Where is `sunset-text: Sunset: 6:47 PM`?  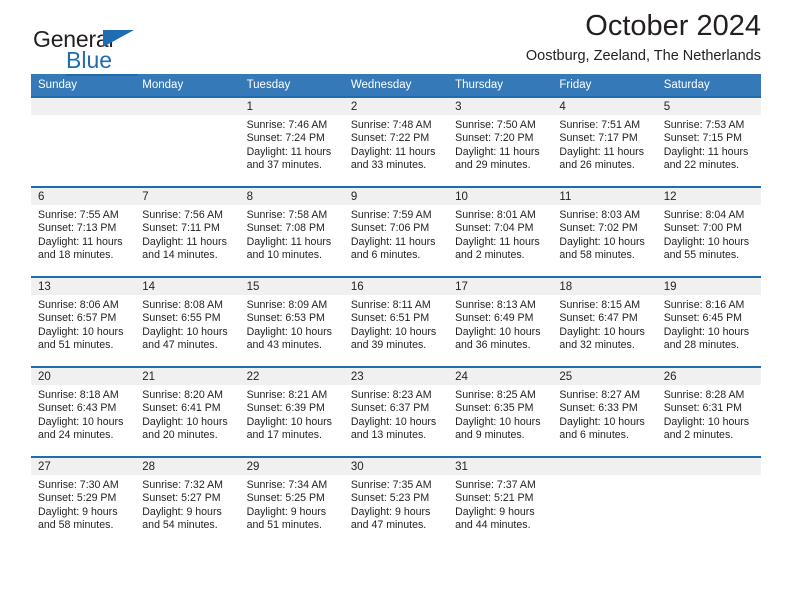
sunset-text: Sunset: 6:47 PM is located at coordinates (598, 318).